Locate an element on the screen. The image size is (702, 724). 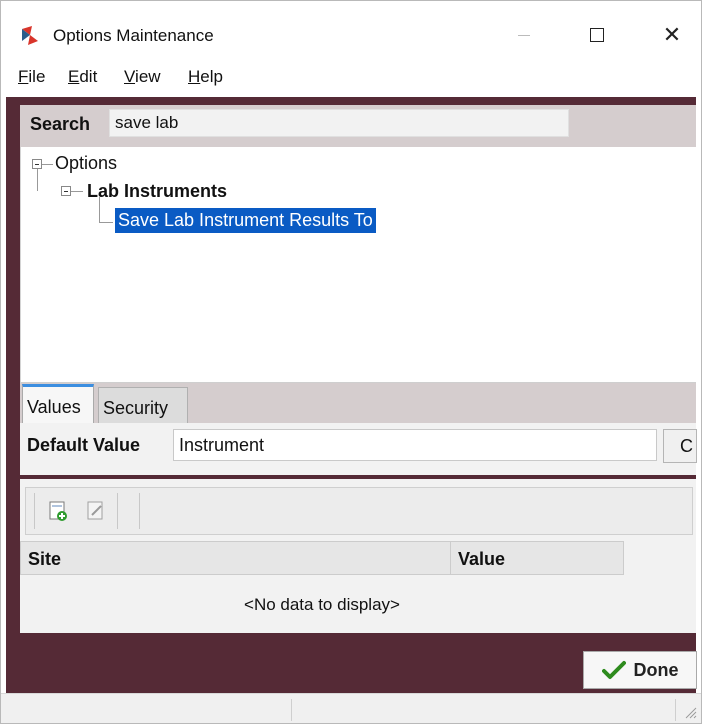
maximize-button is located at coordinates (597, 35).